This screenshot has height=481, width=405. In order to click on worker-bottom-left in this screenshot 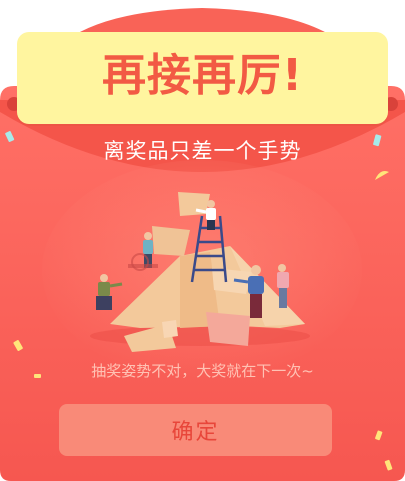, I will do `click(109, 292)`.